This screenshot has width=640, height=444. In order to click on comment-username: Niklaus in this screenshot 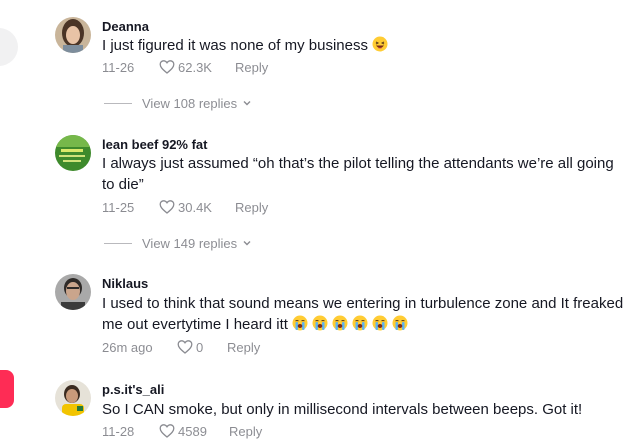, I will do `click(125, 283)`.